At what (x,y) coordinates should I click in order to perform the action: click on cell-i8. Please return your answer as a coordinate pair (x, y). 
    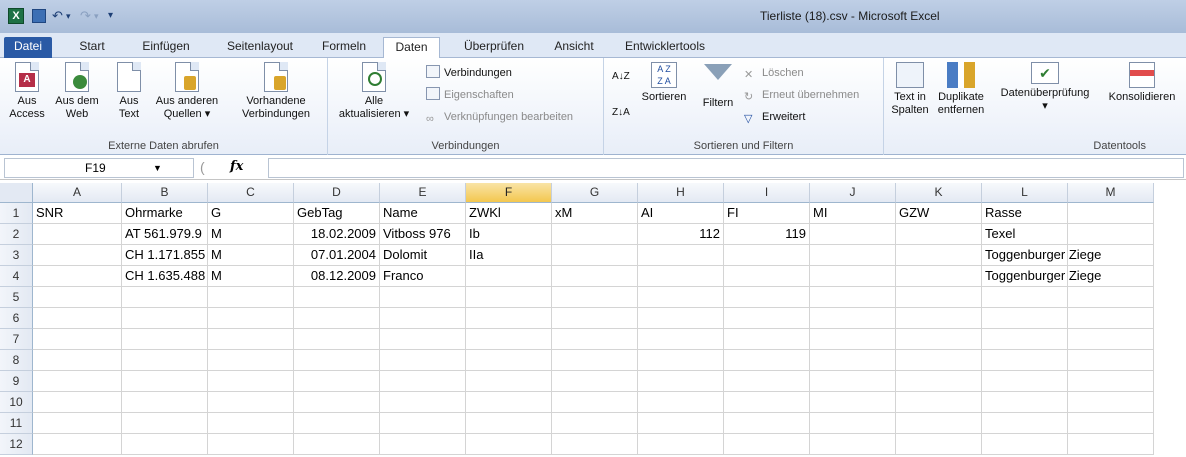
    Looking at the image, I should click on (767, 360).